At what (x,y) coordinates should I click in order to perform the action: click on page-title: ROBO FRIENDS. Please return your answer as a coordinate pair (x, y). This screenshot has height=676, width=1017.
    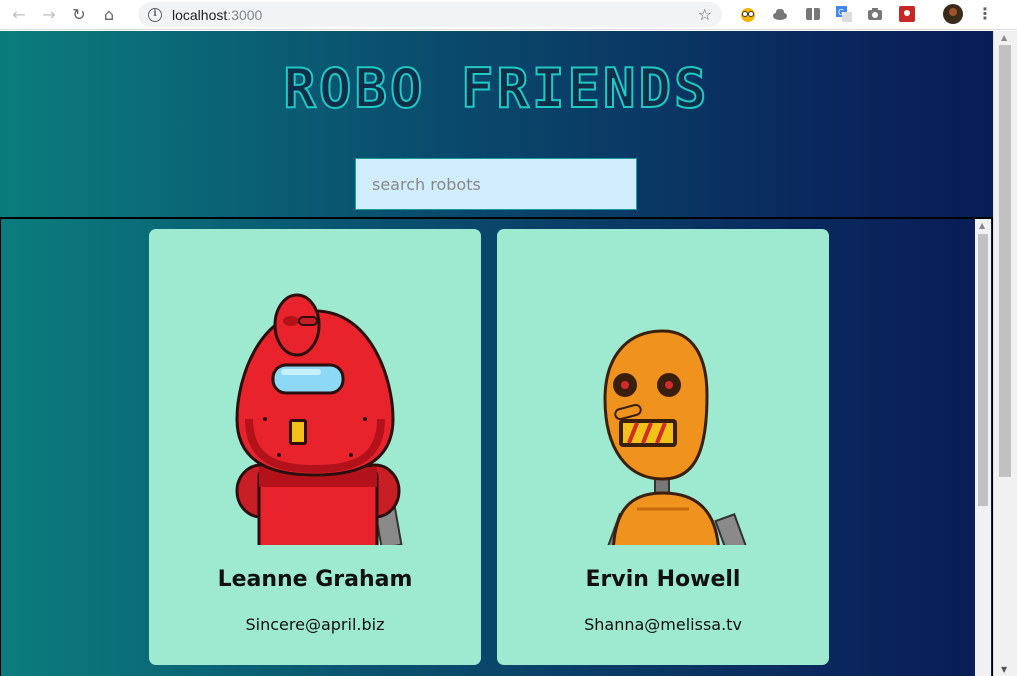
    Looking at the image, I should click on (496, 88).